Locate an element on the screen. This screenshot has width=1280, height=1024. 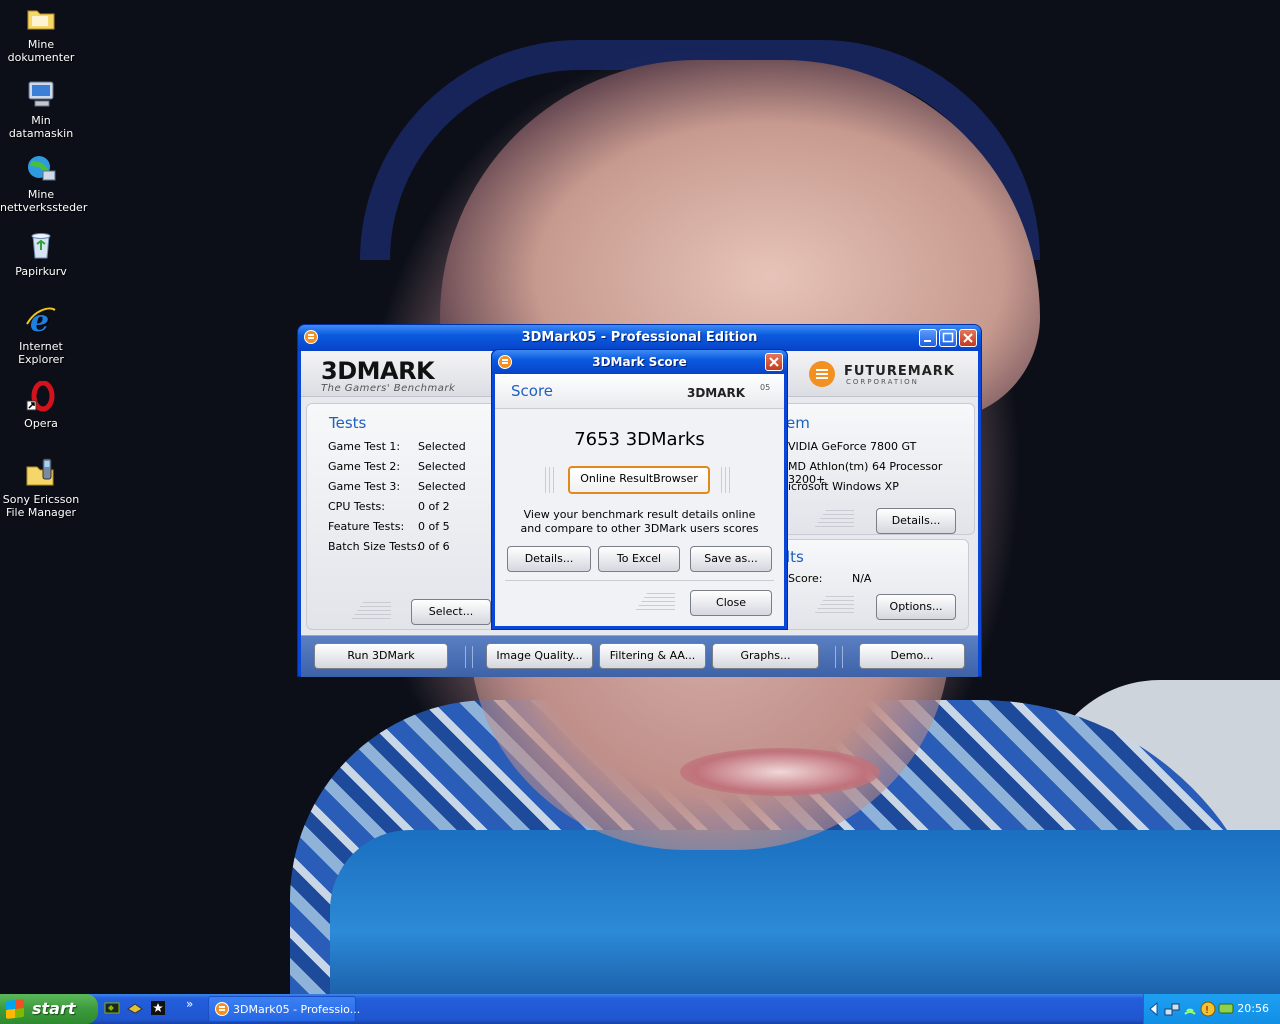
system-tray: ! 20:56 is located at coordinates (1211, 1009).